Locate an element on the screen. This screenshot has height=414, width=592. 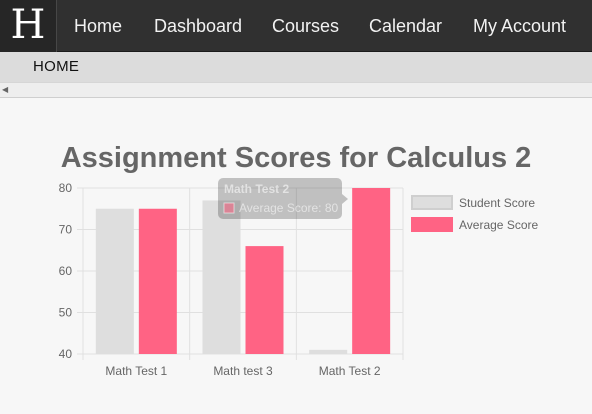
y-tick-label: 70 is located at coordinates (66, 230).